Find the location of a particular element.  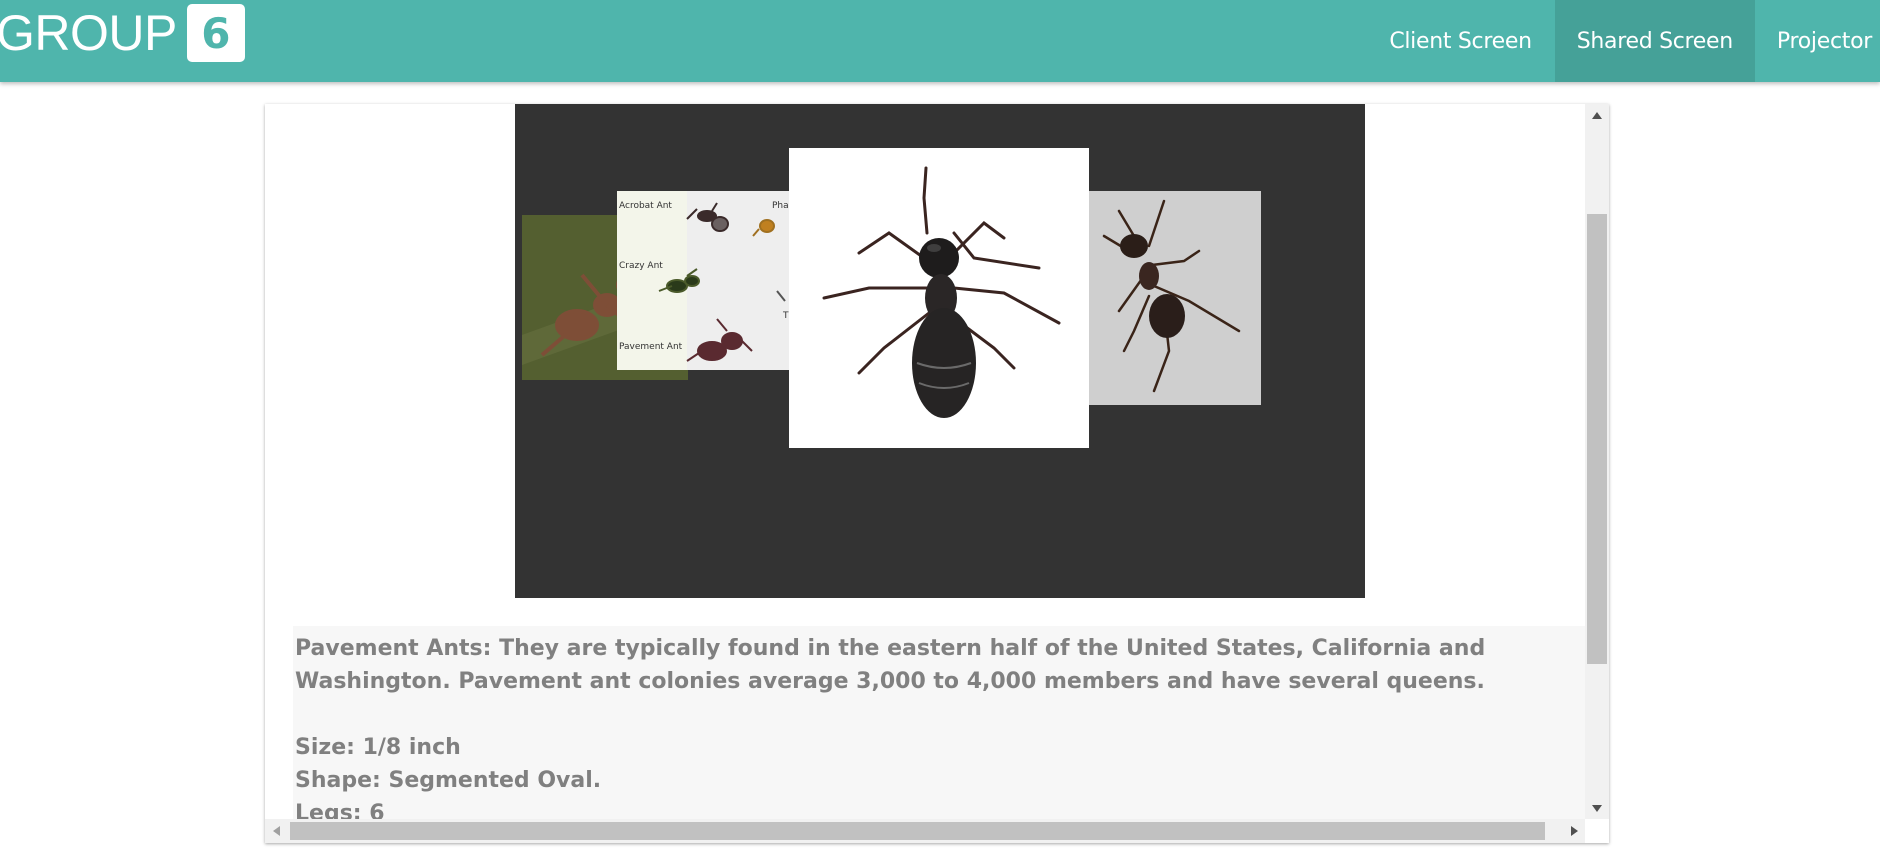

brand-number-badge: 6 is located at coordinates (215, 33).